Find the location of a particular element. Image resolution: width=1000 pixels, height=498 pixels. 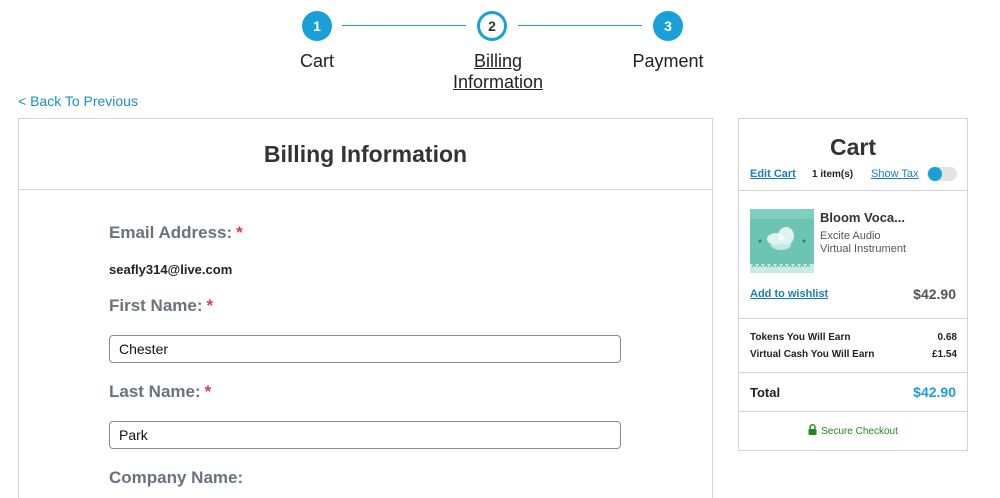

back-to-previous-link: < Back To Previous is located at coordinates (78, 101).